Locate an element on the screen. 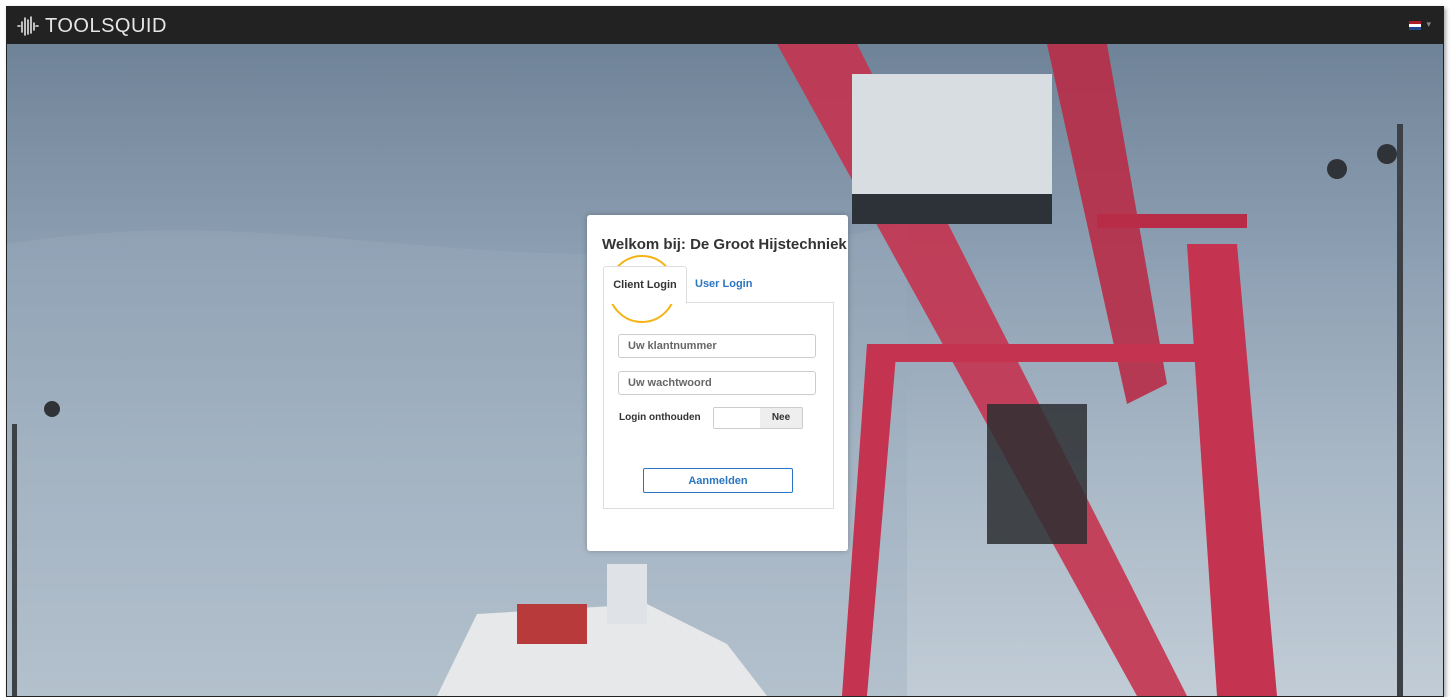 Image resolution: width=1453 pixels, height=697 pixels. password-input is located at coordinates (717, 383).